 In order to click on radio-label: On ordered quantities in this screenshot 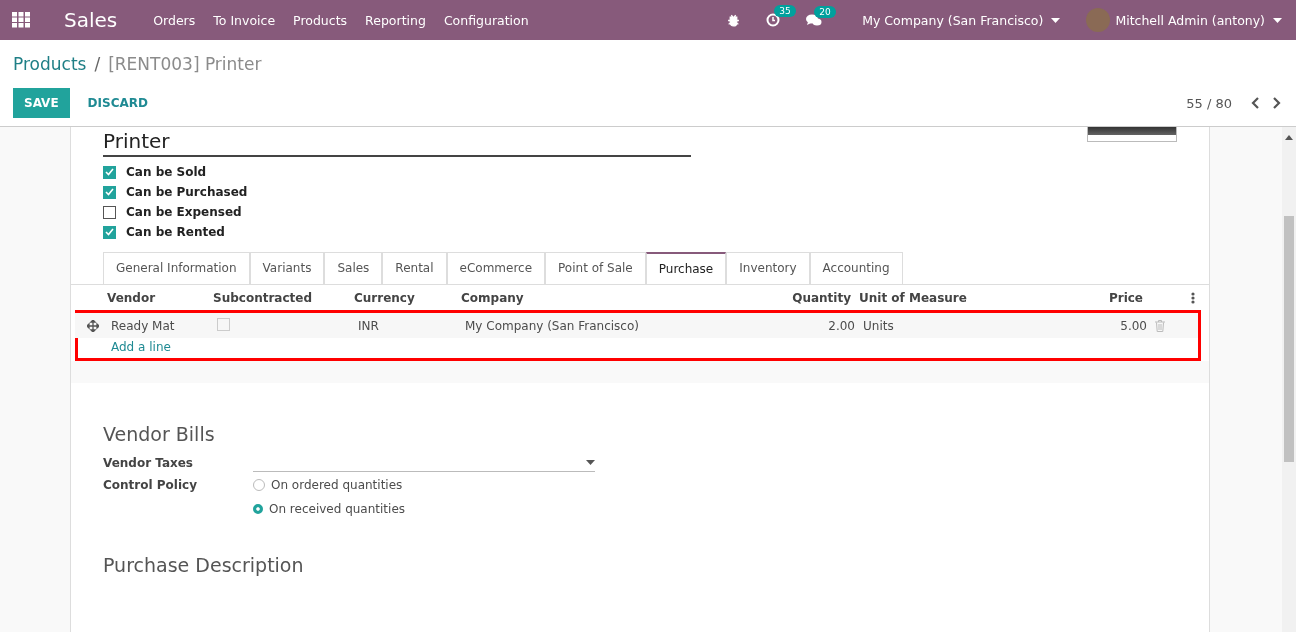, I will do `click(337, 485)`.